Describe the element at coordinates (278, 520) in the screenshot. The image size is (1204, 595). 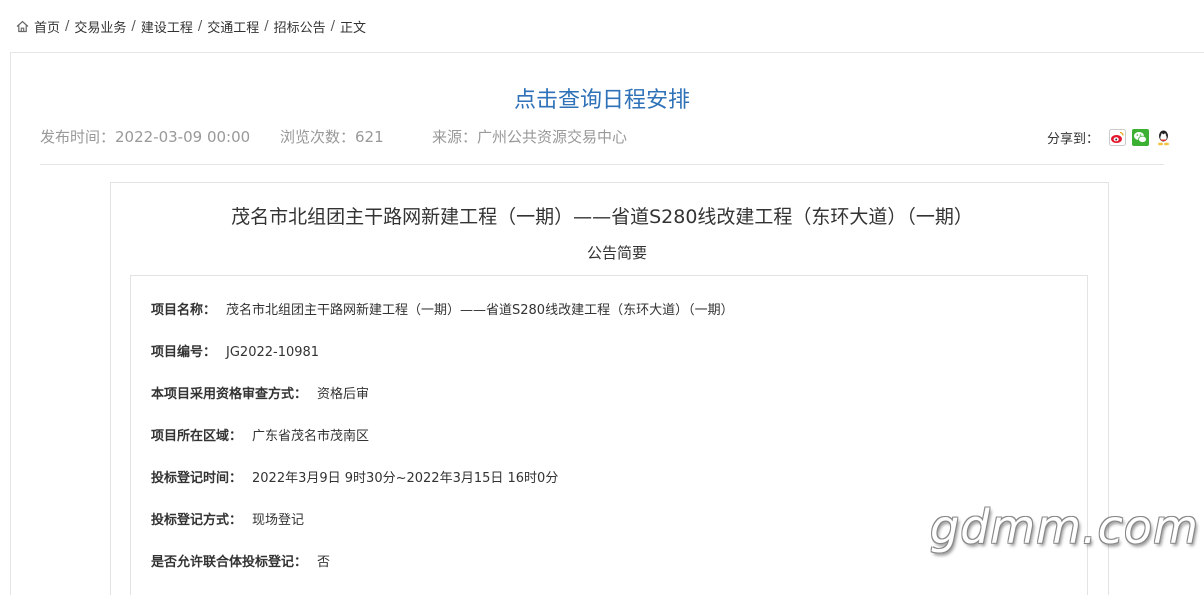
I see `field-value: 现场登记` at that location.